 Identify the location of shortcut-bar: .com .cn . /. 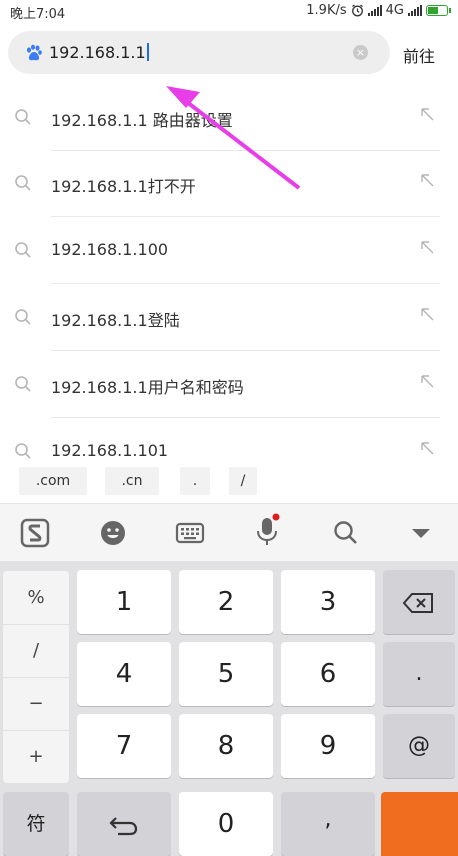
(229, 482).